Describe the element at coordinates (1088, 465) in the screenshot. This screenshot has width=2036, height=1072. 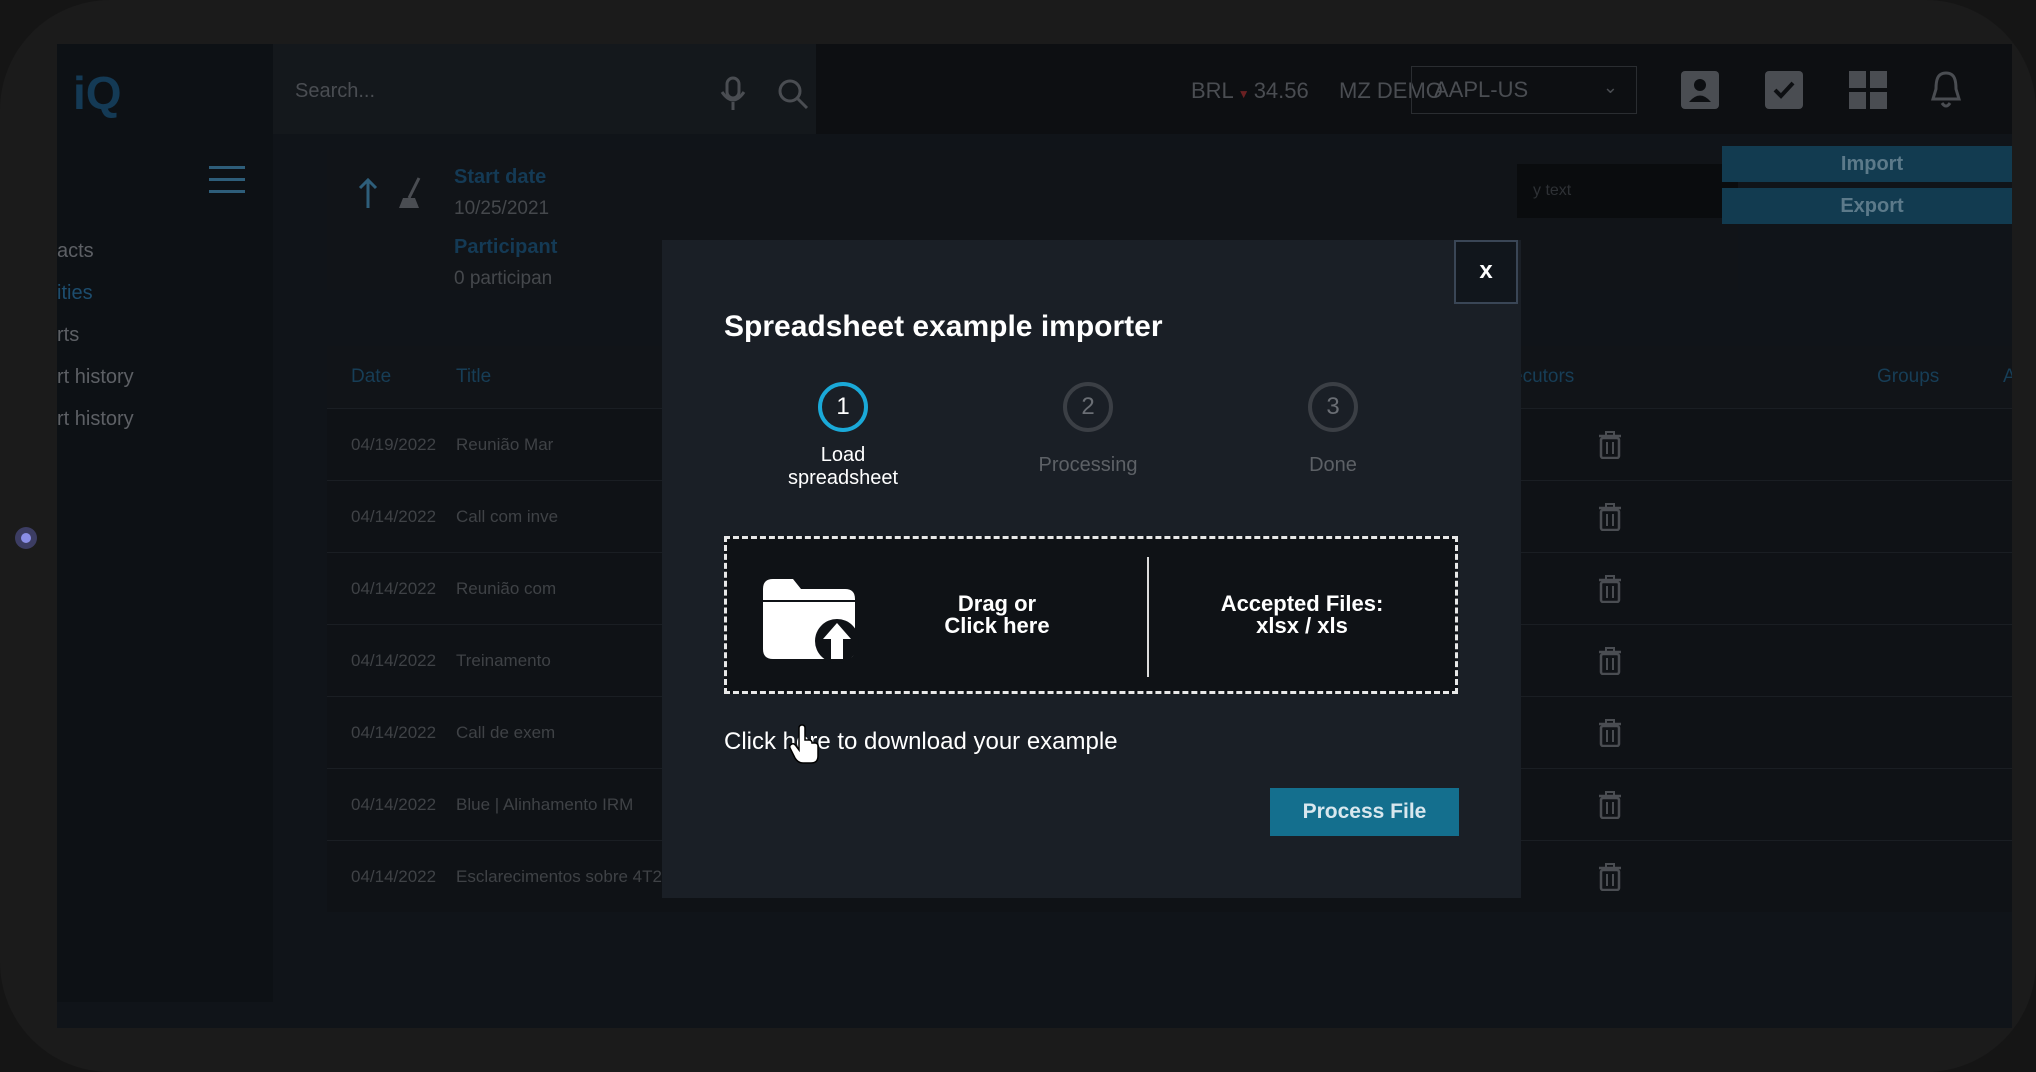
I see `step-2-label: Processing` at that location.